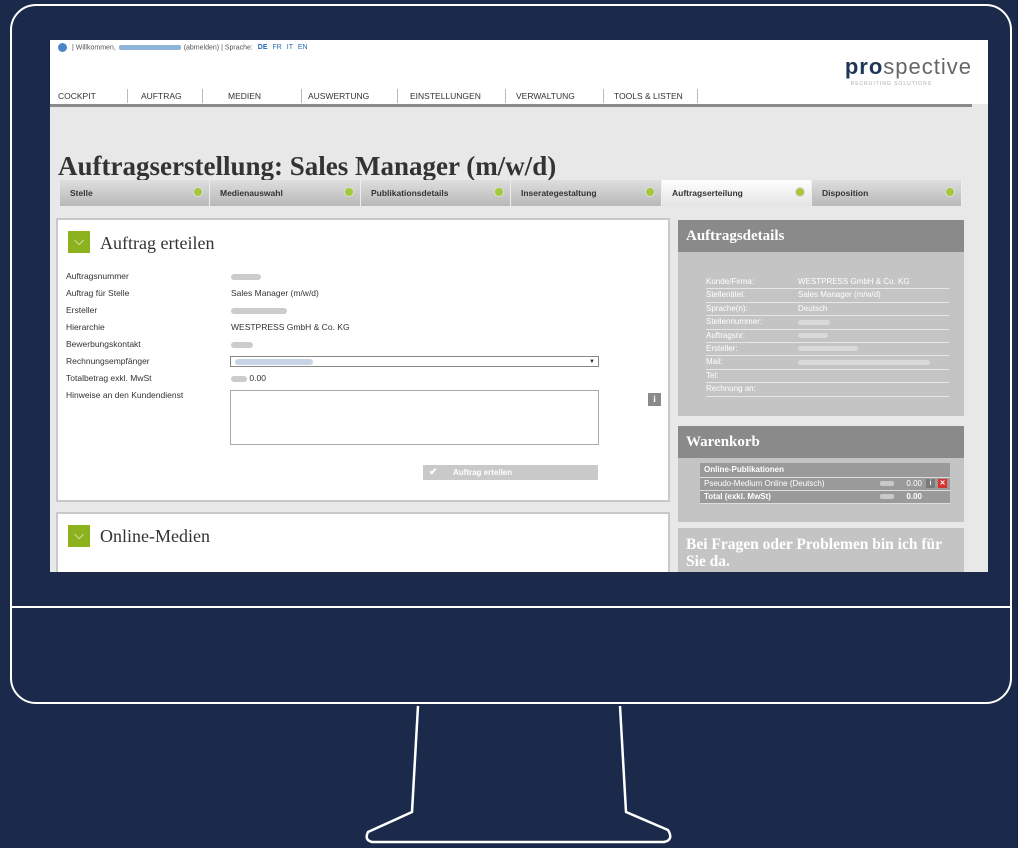  What do you see at coordinates (592, 362) in the screenshot?
I see `dropdown-arrow-icon: ▼` at bounding box center [592, 362].